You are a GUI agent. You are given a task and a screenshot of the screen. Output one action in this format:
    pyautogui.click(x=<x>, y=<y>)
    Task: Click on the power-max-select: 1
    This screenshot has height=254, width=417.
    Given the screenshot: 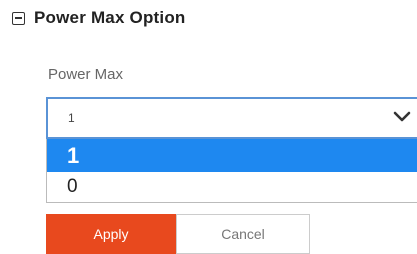 What is the action you would take?
    pyautogui.click(x=231, y=118)
    